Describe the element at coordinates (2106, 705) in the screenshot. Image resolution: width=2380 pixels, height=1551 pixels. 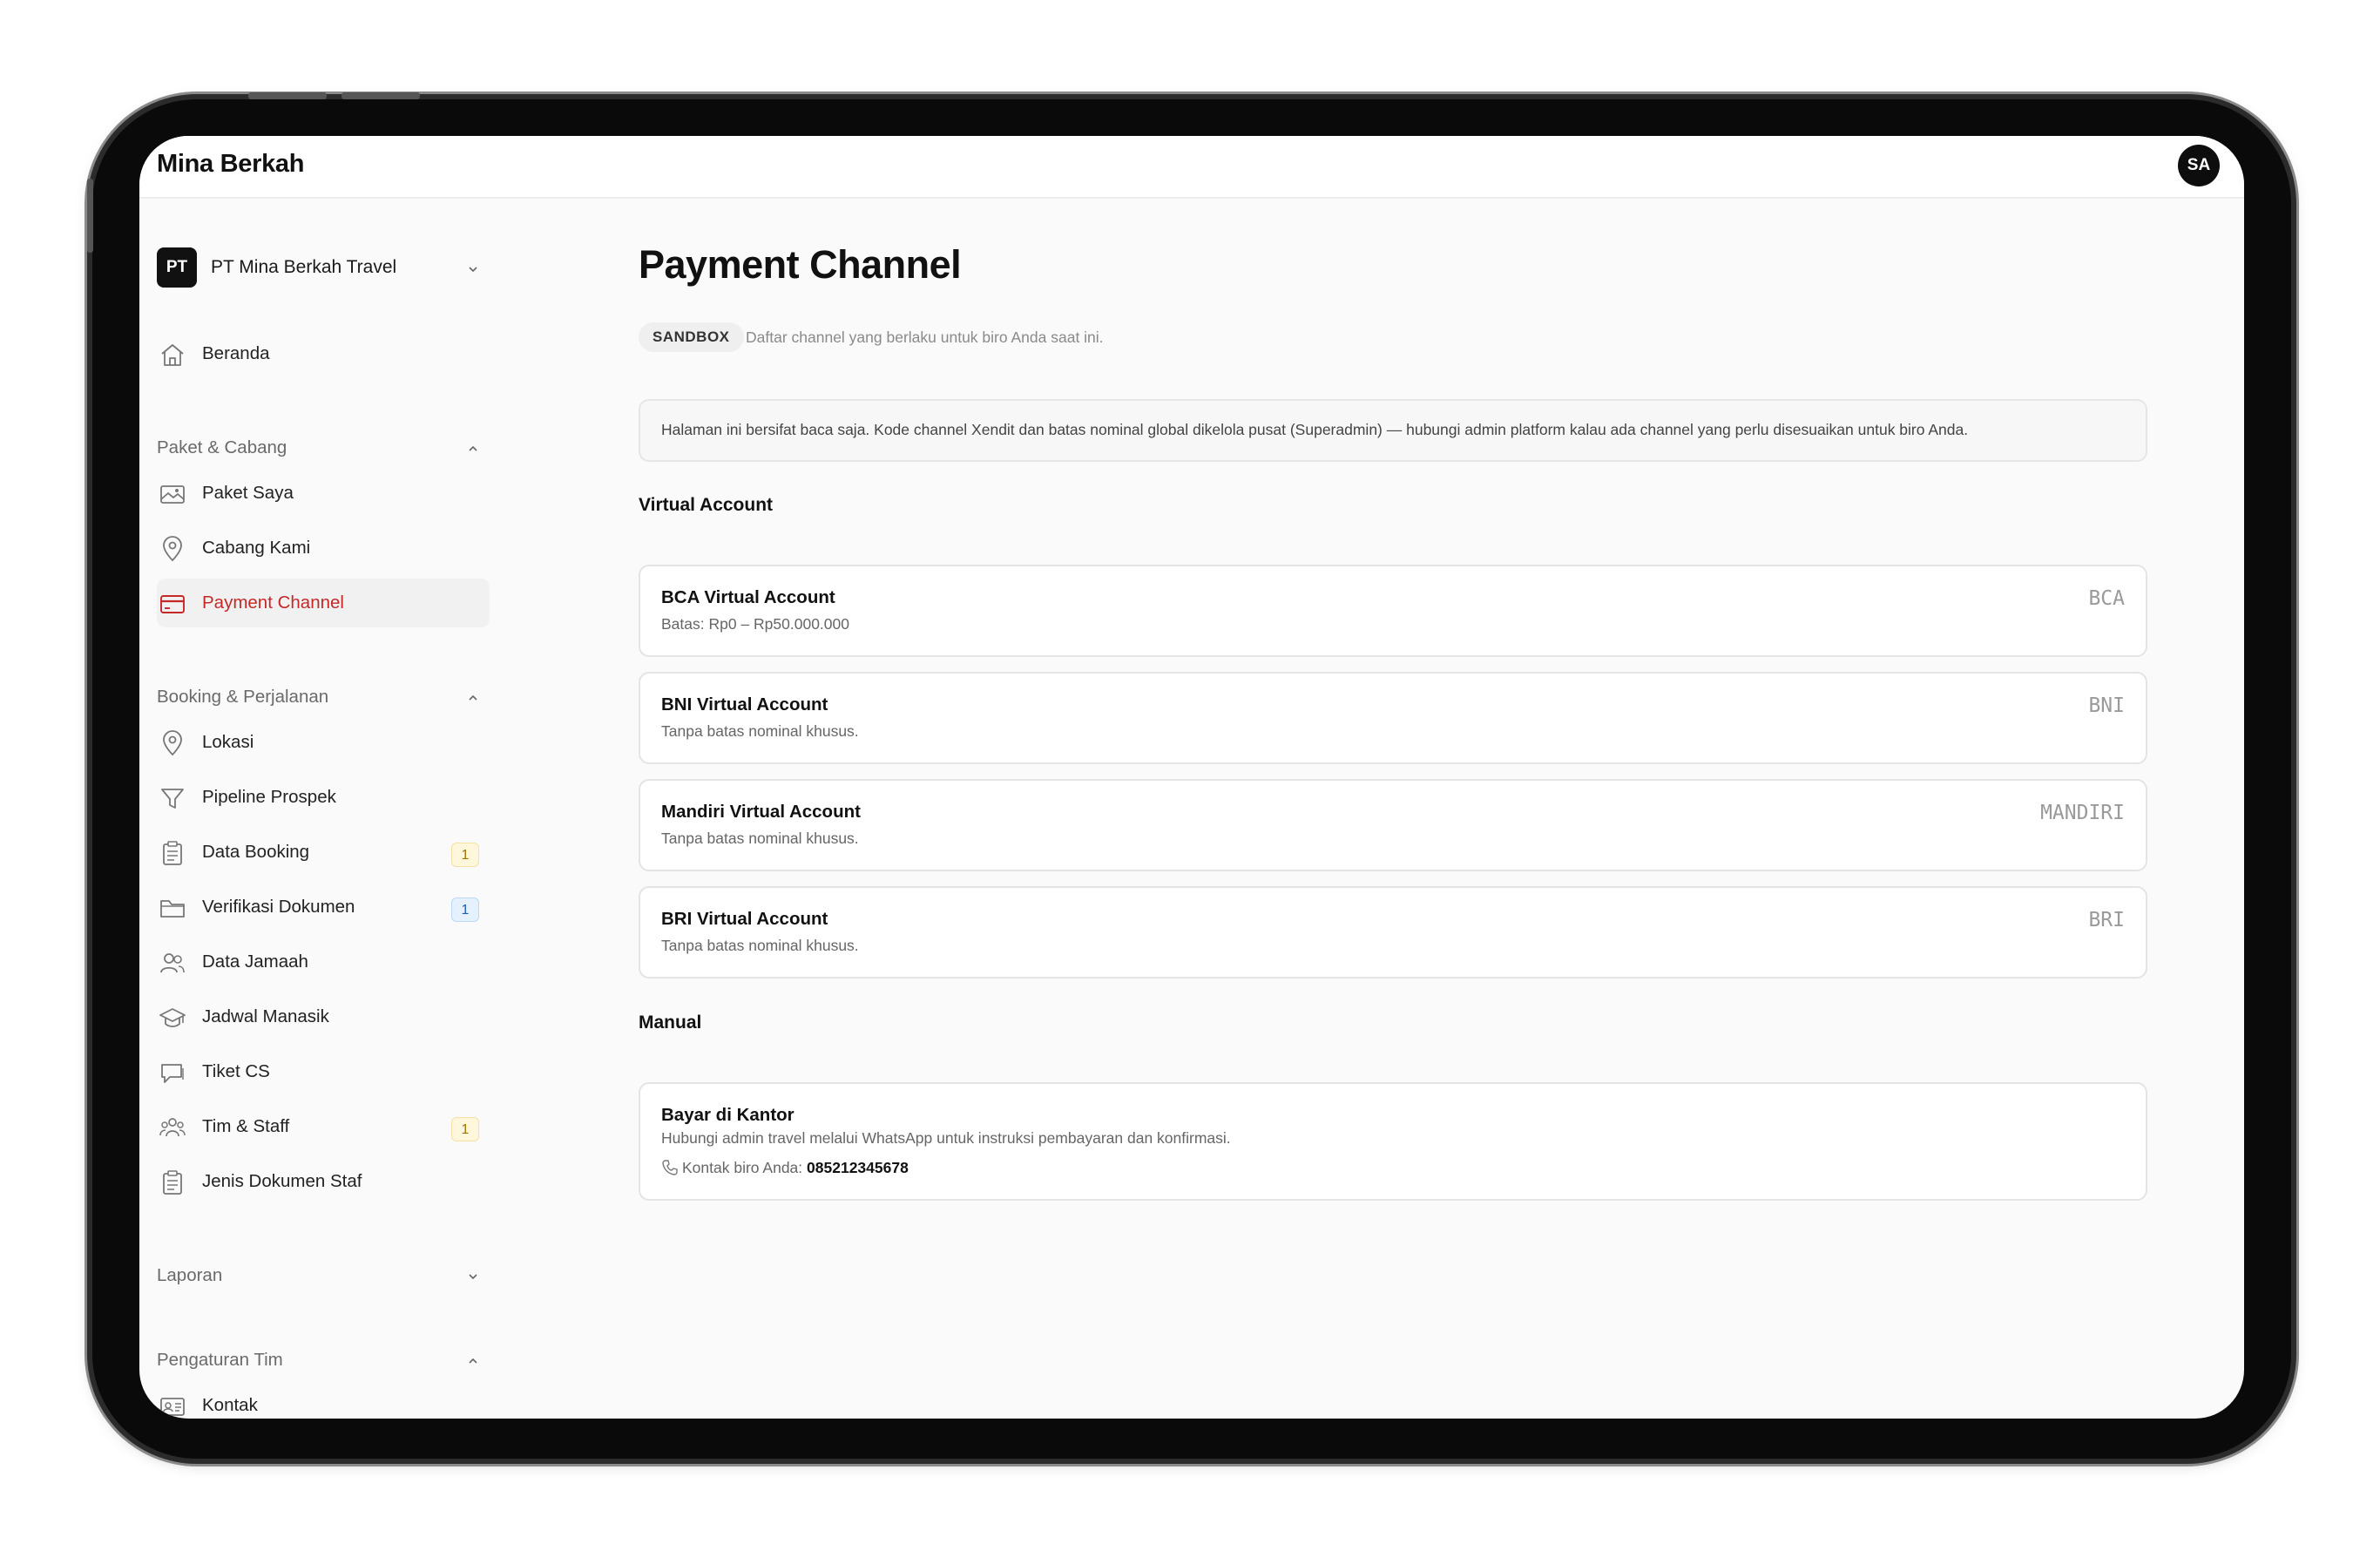
I see `channel-code: BNI` at that location.